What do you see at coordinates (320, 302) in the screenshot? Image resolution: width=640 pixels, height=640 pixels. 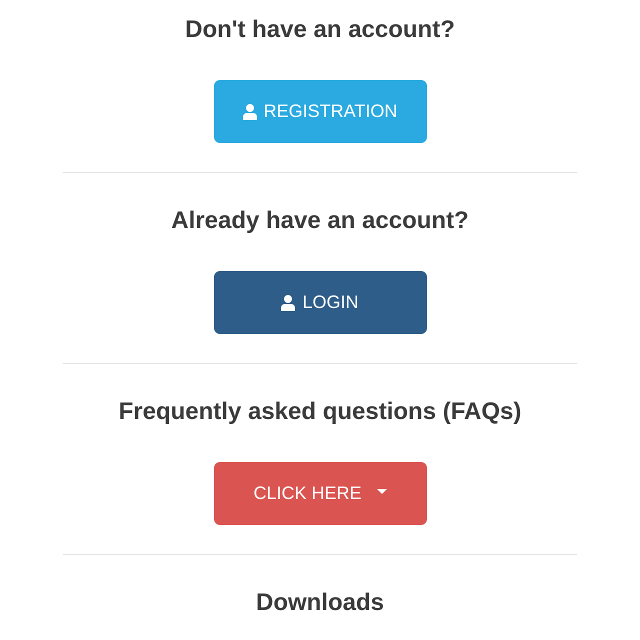 I see `action-button: LOGIN` at bounding box center [320, 302].